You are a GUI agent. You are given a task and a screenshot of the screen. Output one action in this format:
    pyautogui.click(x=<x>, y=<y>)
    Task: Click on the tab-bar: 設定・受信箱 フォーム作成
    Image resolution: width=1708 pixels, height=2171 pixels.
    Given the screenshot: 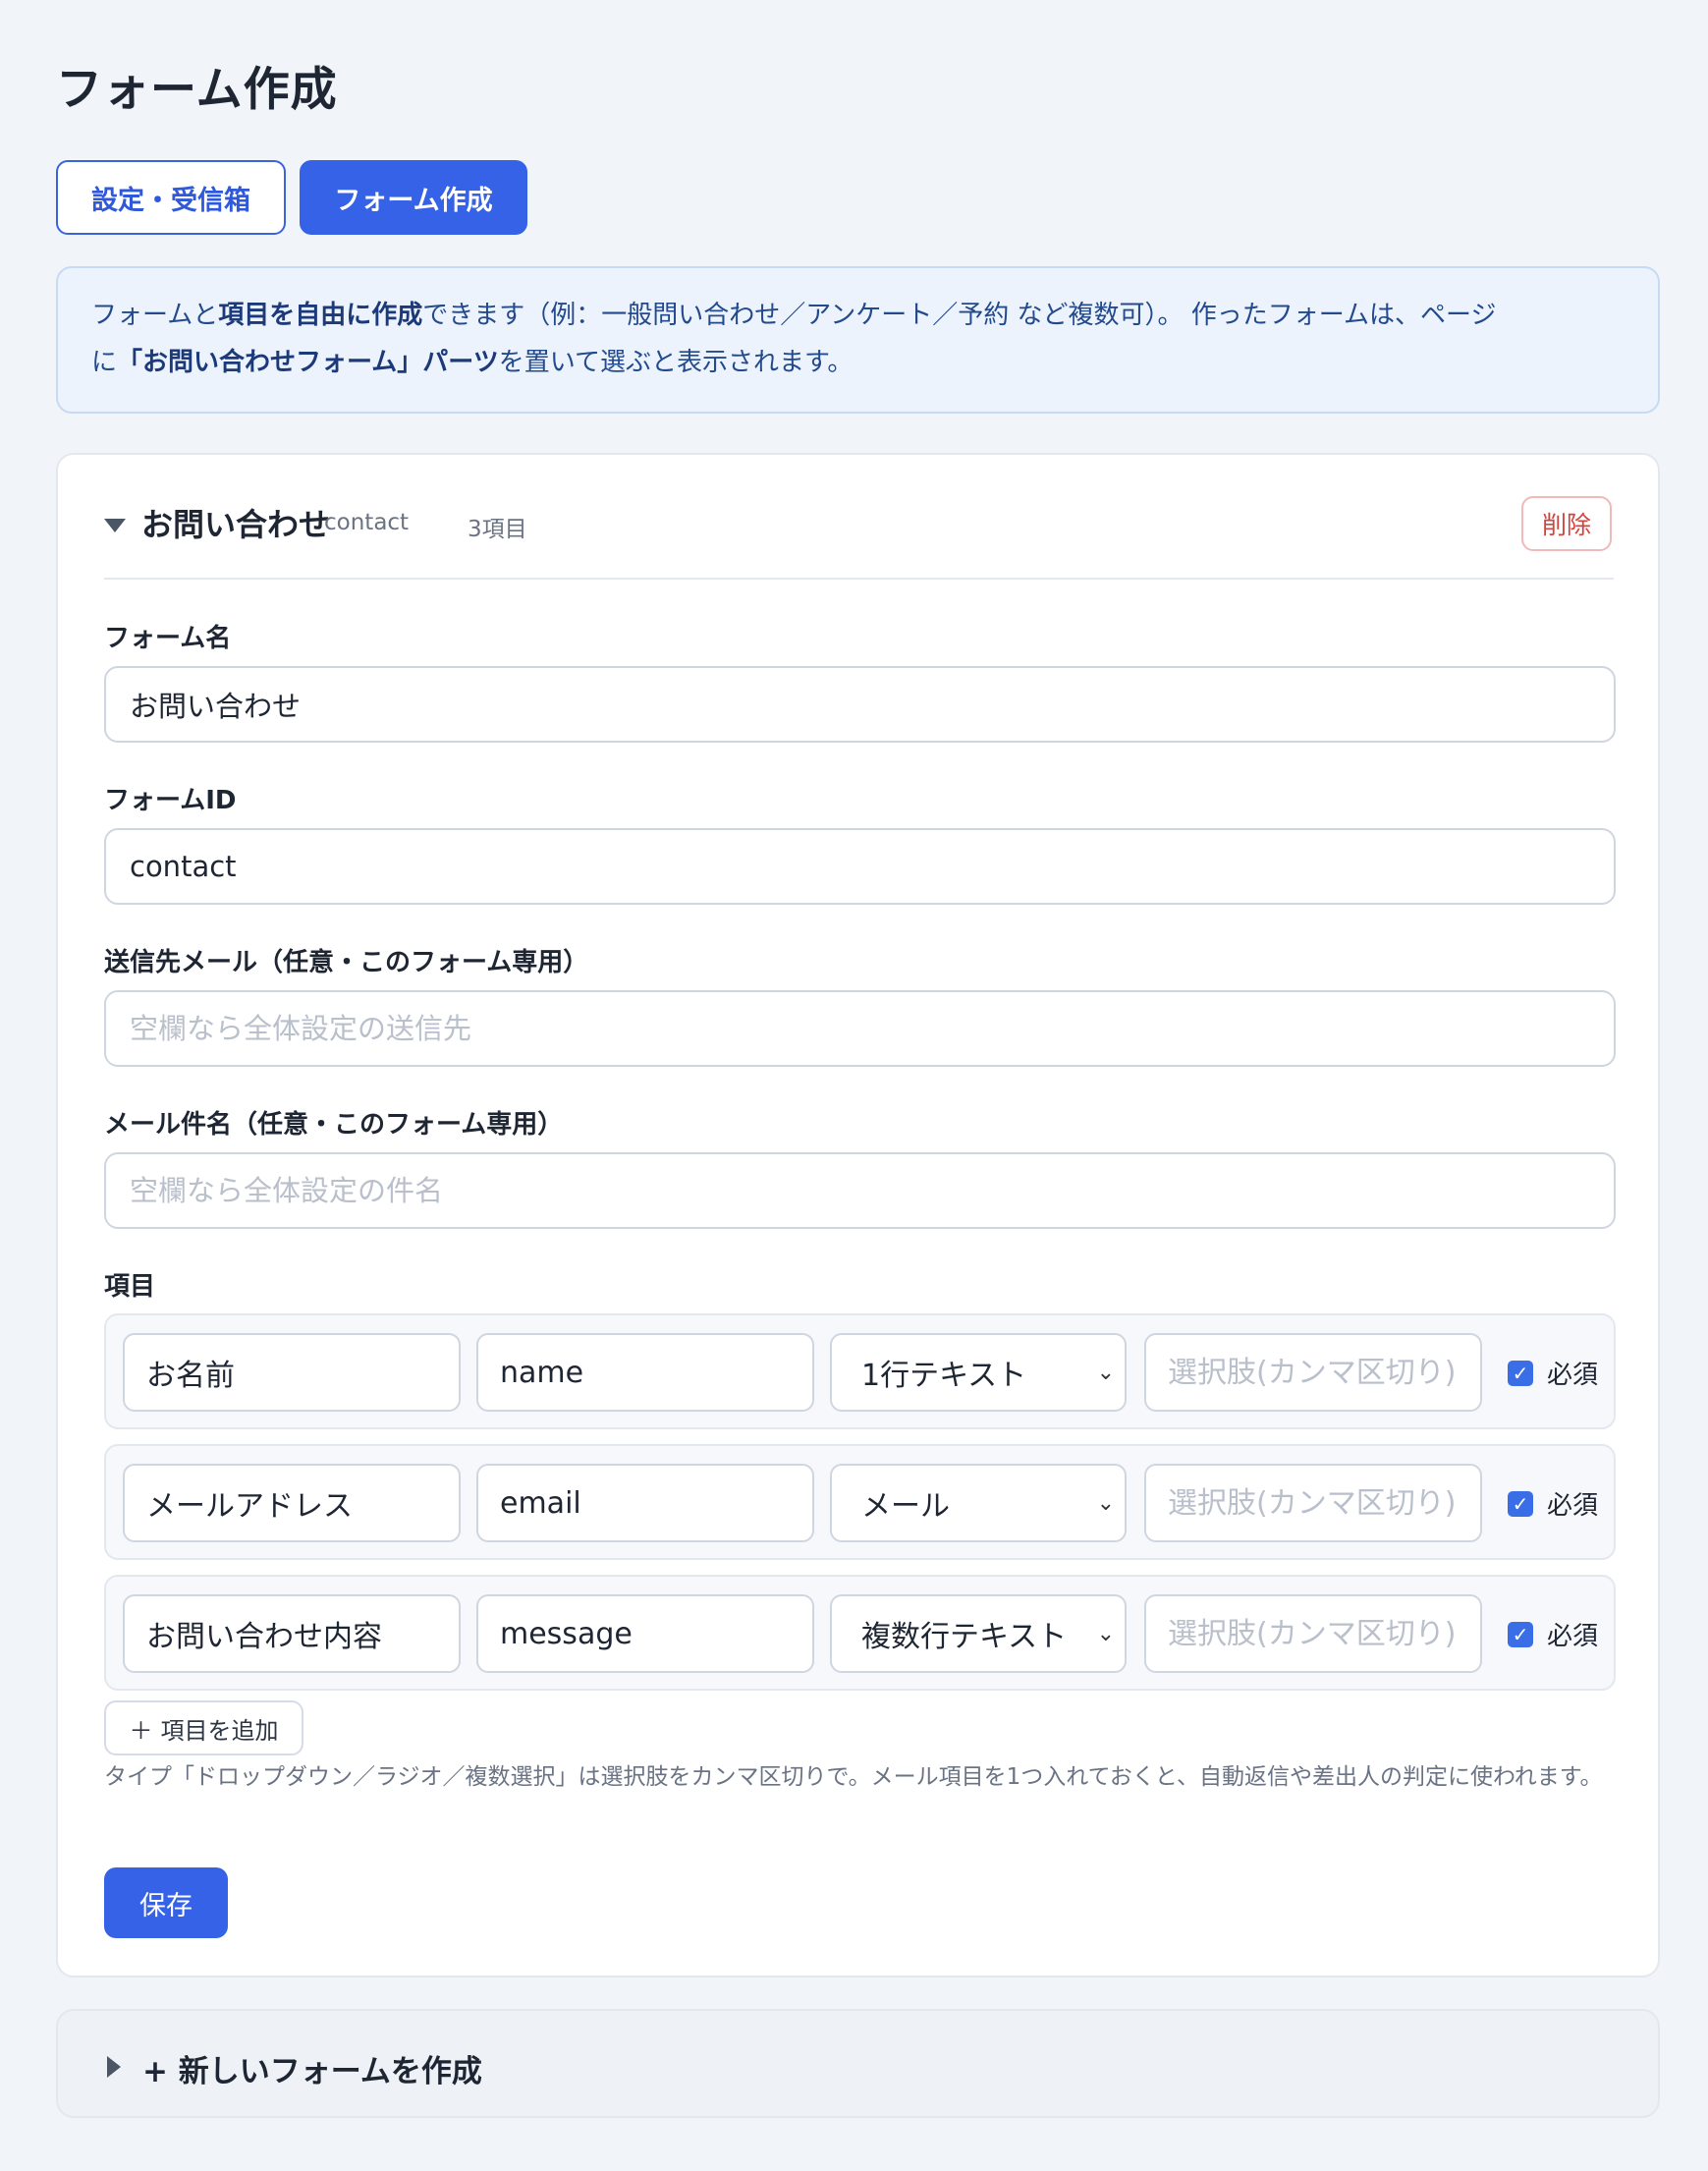 What is the action you would take?
    pyautogui.click(x=291, y=197)
    